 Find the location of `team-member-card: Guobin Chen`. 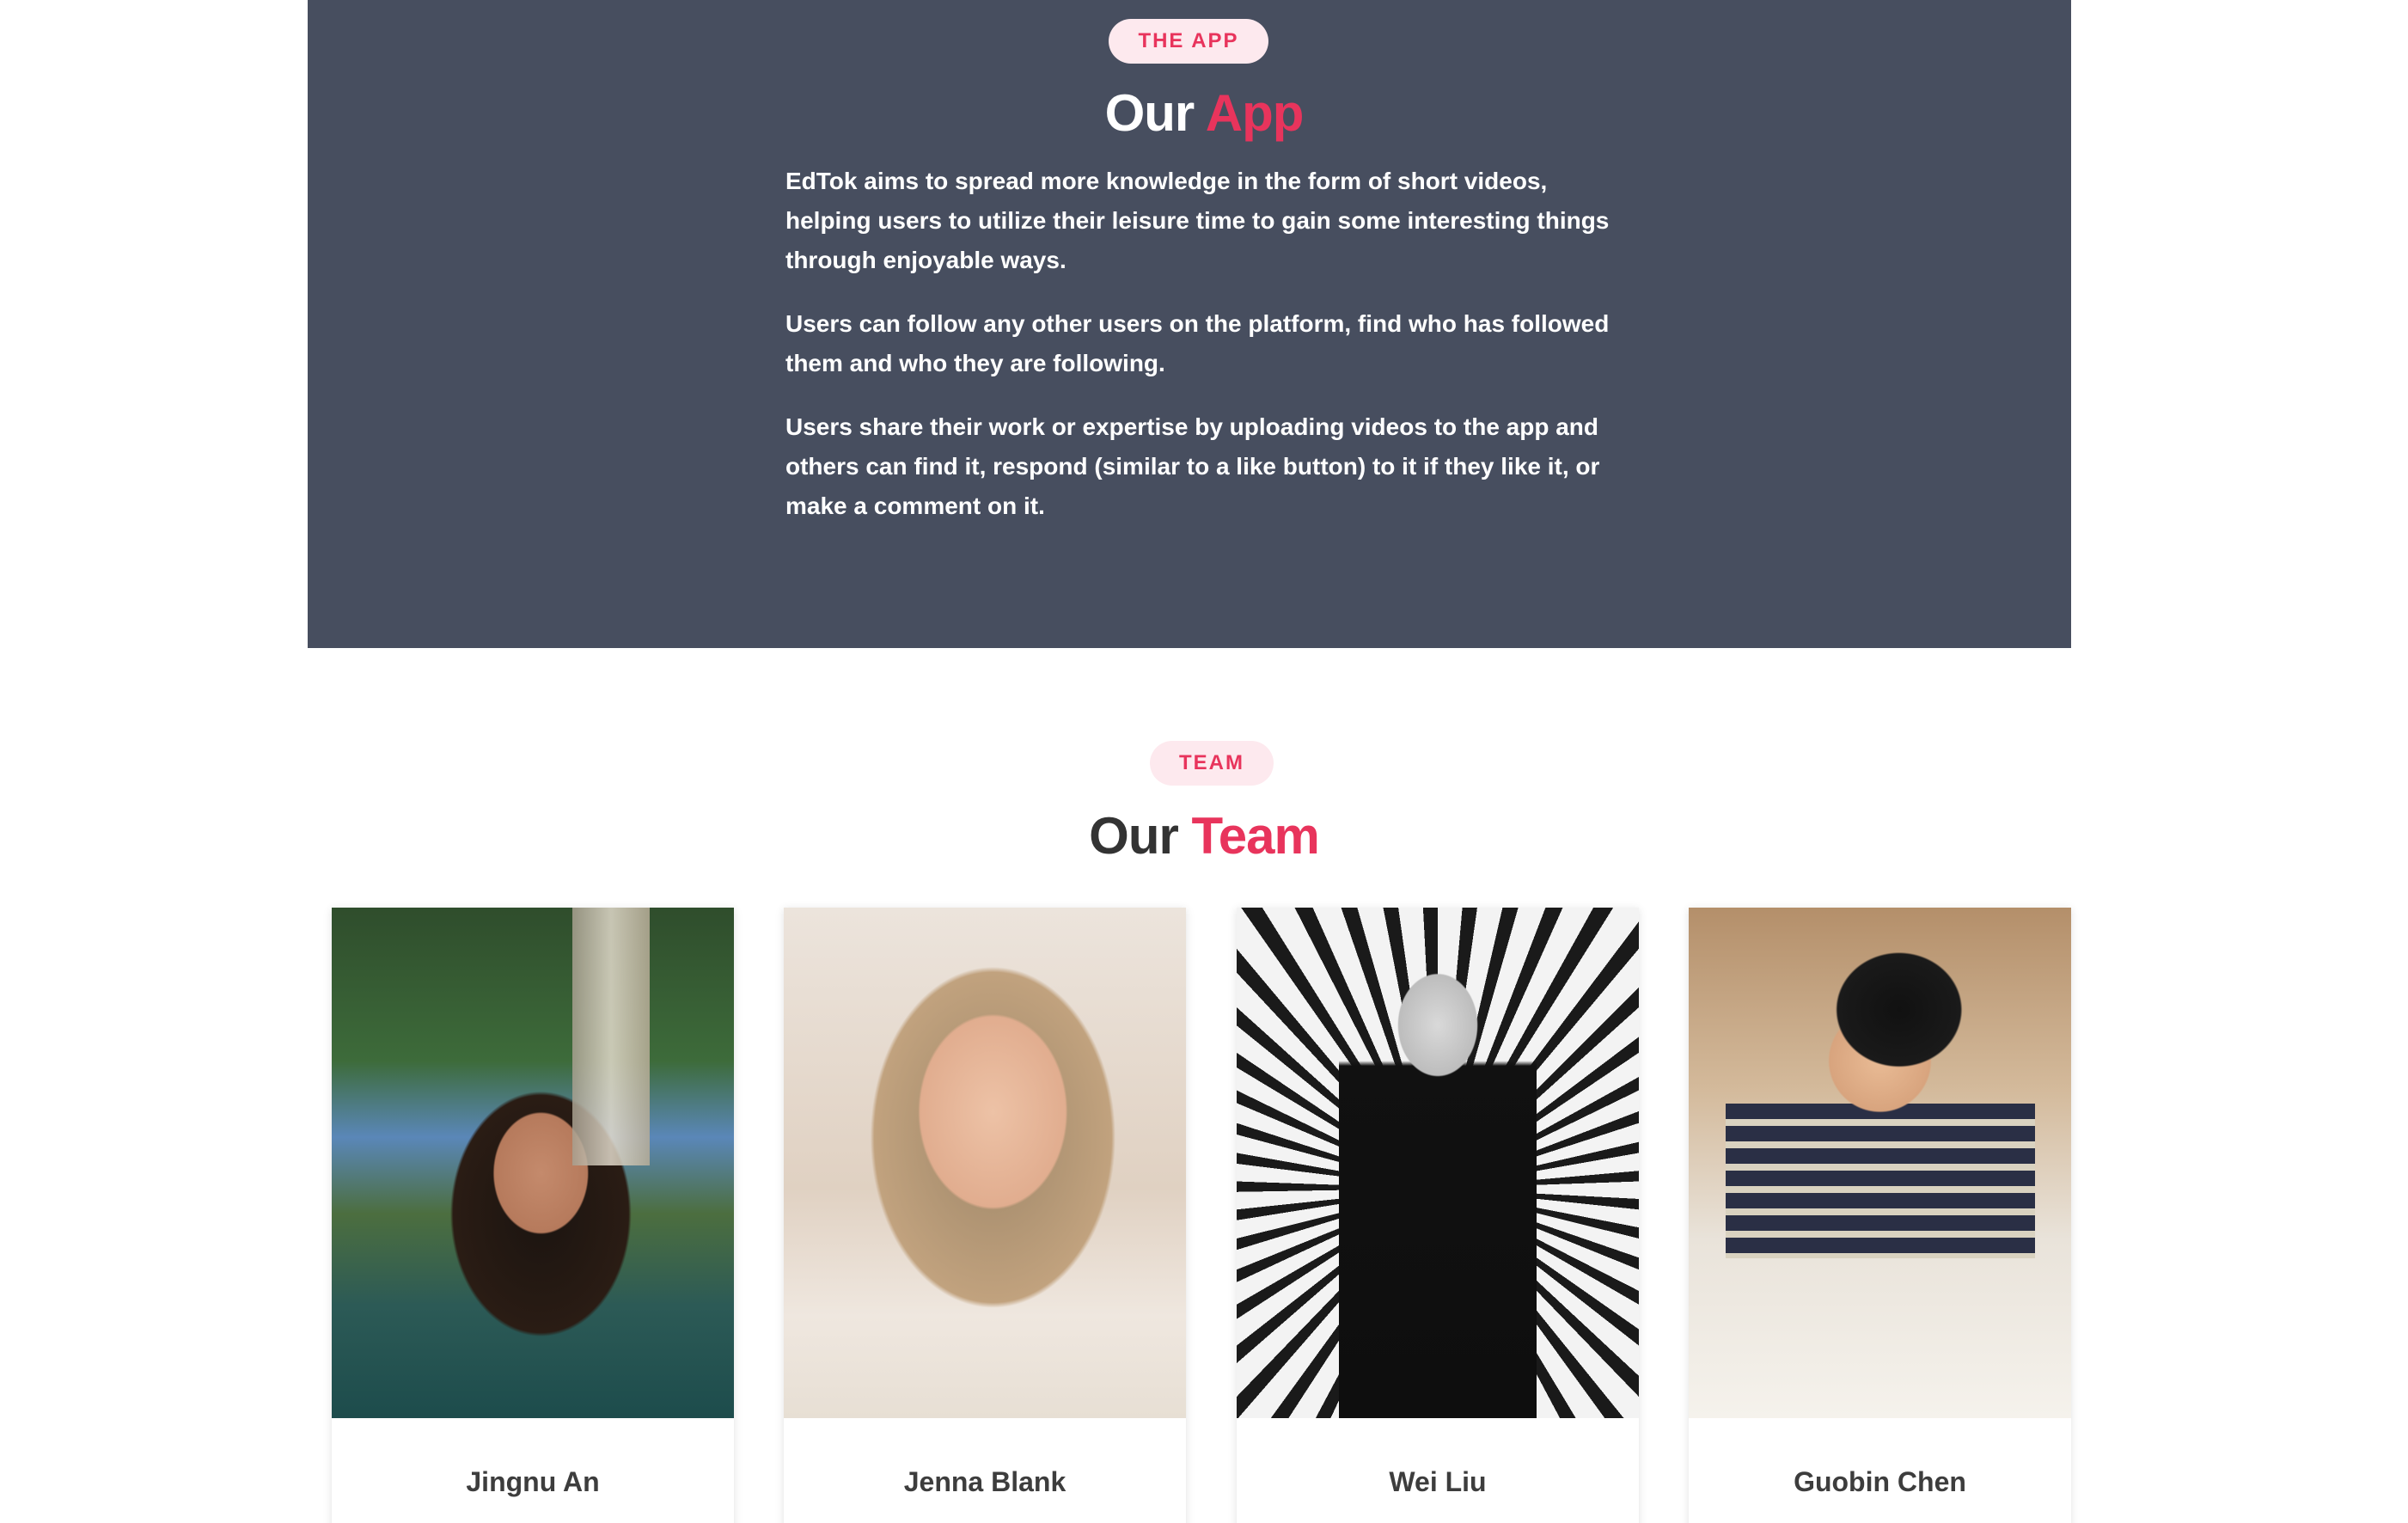

team-member-card: Guobin Chen is located at coordinates (1880, 1216).